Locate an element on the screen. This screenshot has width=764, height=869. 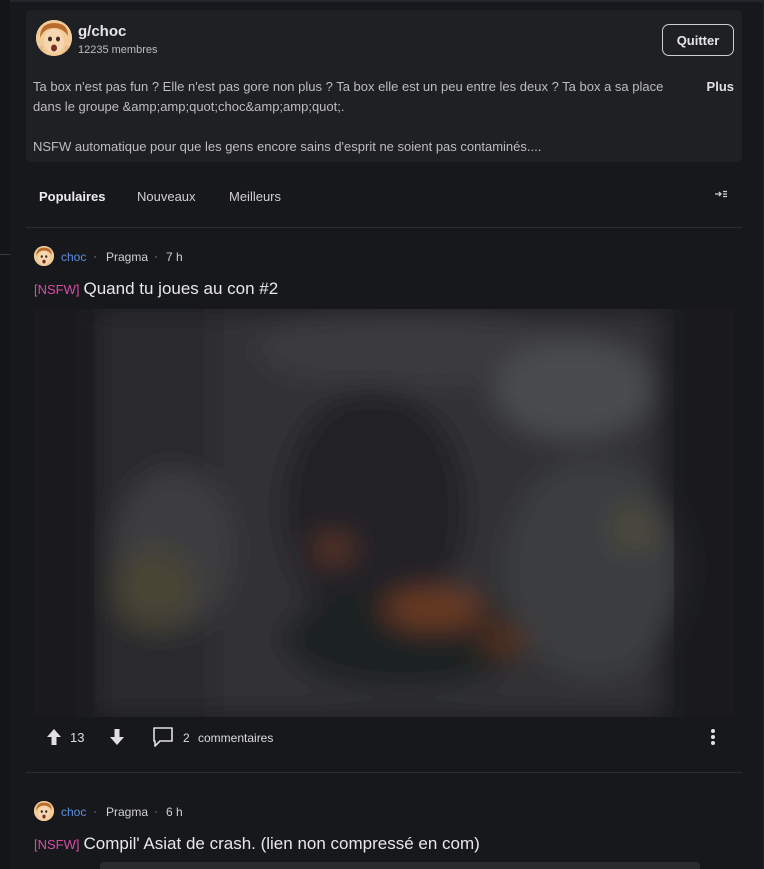
quit-group-button: Quitter is located at coordinates (698, 40).